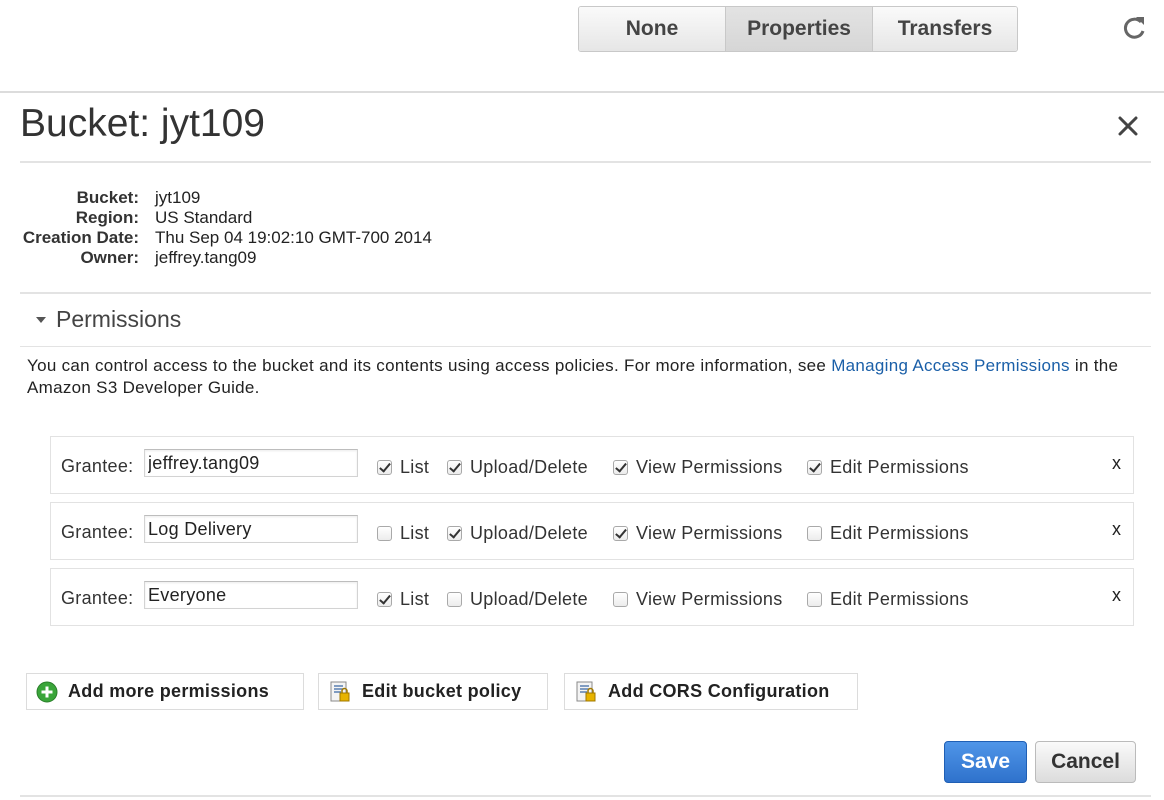  What do you see at coordinates (945, 29) in the screenshot?
I see `tab-transfers: Transfers` at bounding box center [945, 29].